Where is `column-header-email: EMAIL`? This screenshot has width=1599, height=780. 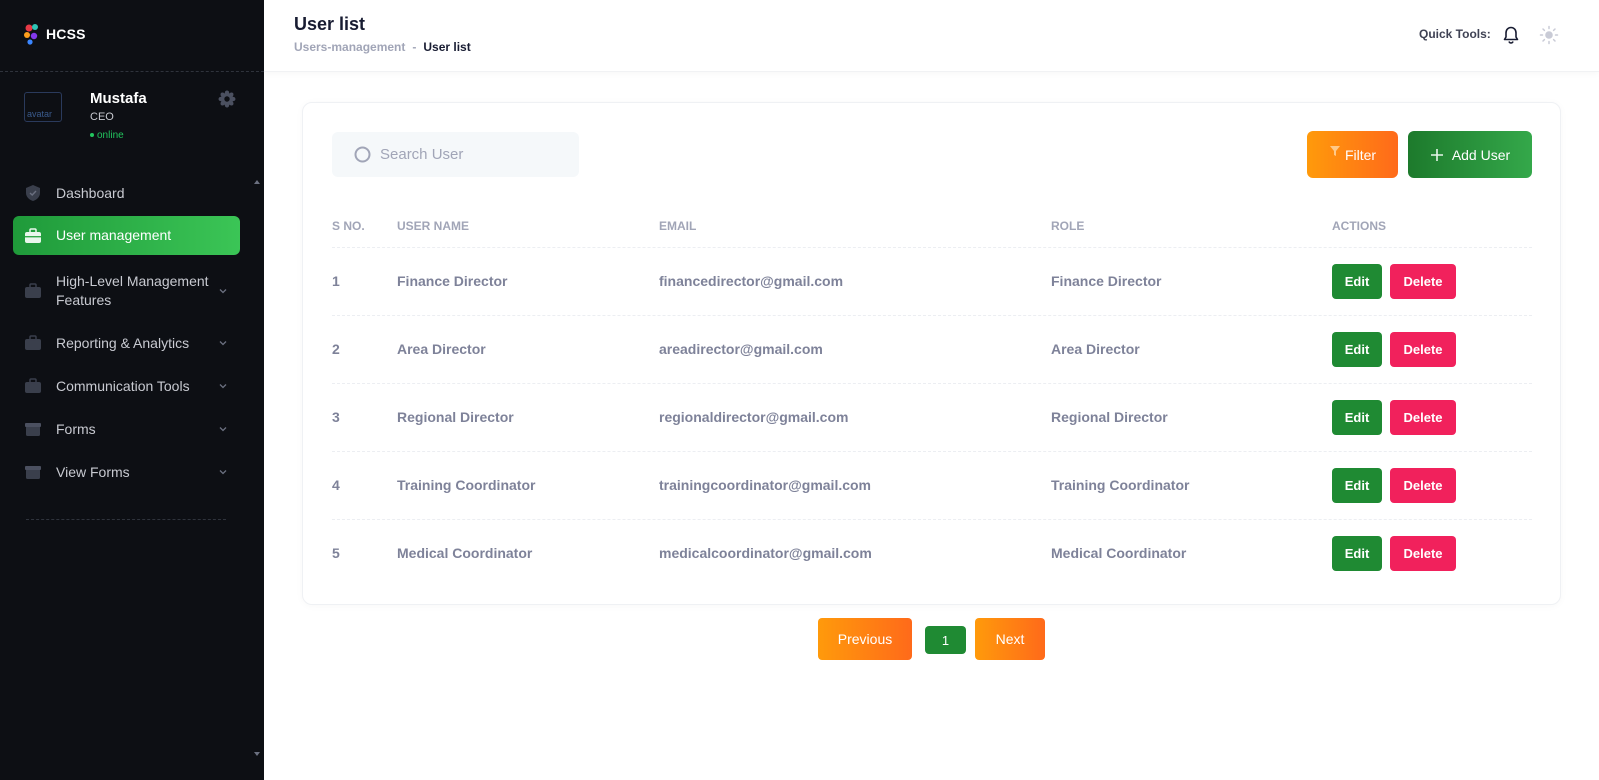
column-header-email: EMAIL is located at coordinates (677, 226).